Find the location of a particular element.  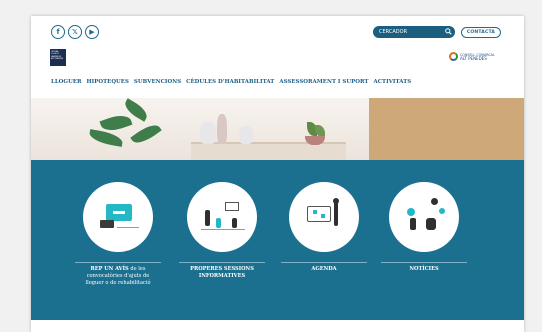

nav-item-hipoteques: HIPOTEQUES is located at coordinates (108, 82).